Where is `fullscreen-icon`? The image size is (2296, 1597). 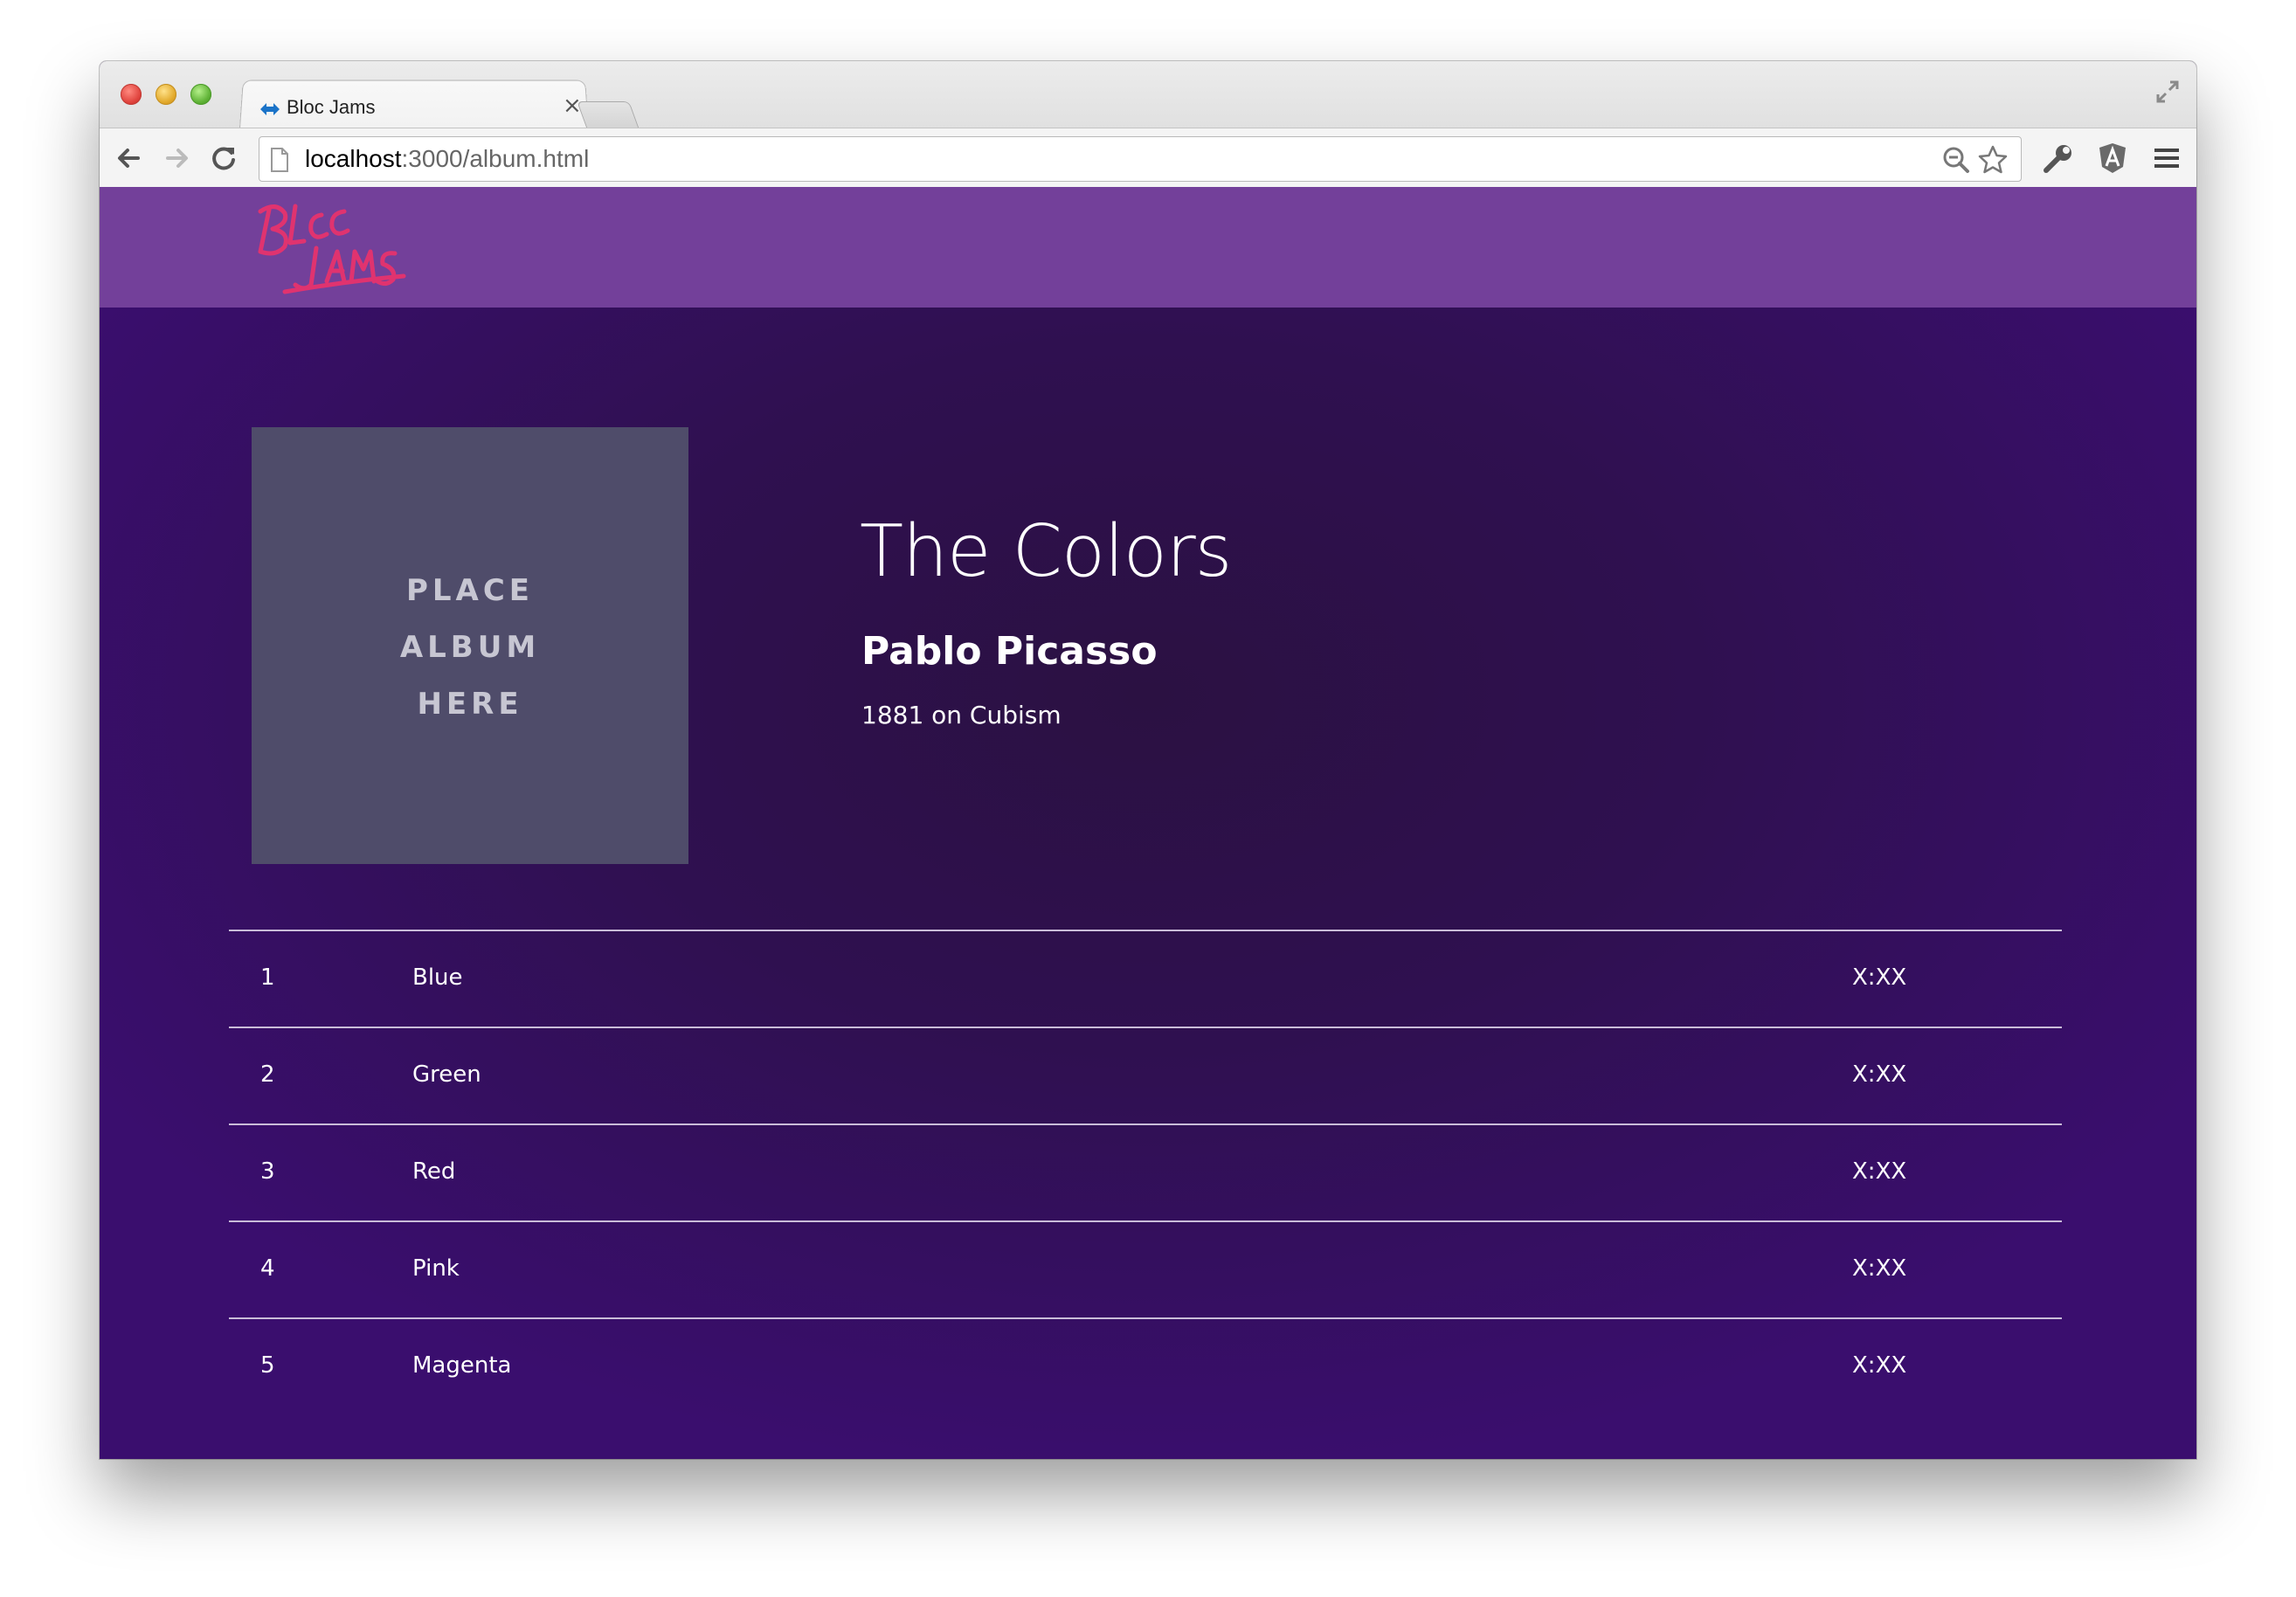
fullscreen-icon is located at coordinates (2167, 92).